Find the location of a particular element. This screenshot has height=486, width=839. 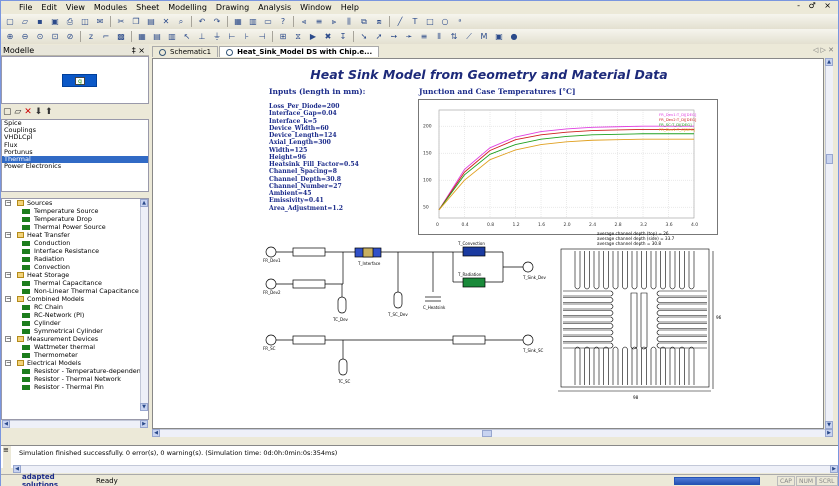

menu-view: View is located at coordinates (75, 7).